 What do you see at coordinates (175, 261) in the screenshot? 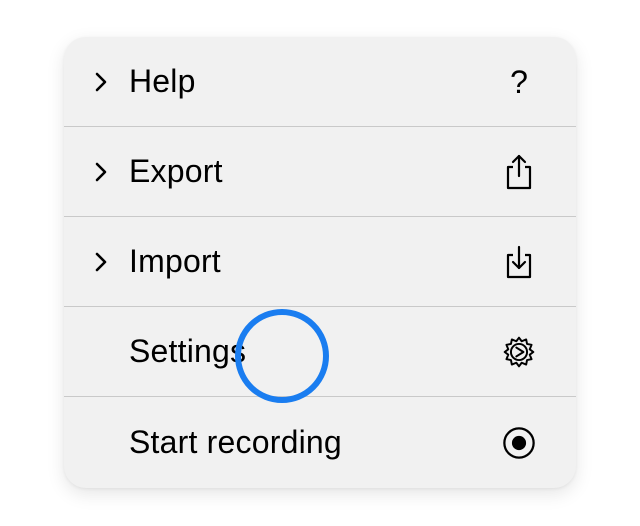
I see `menu-item-label: Import` at bounding box center [175, 261].